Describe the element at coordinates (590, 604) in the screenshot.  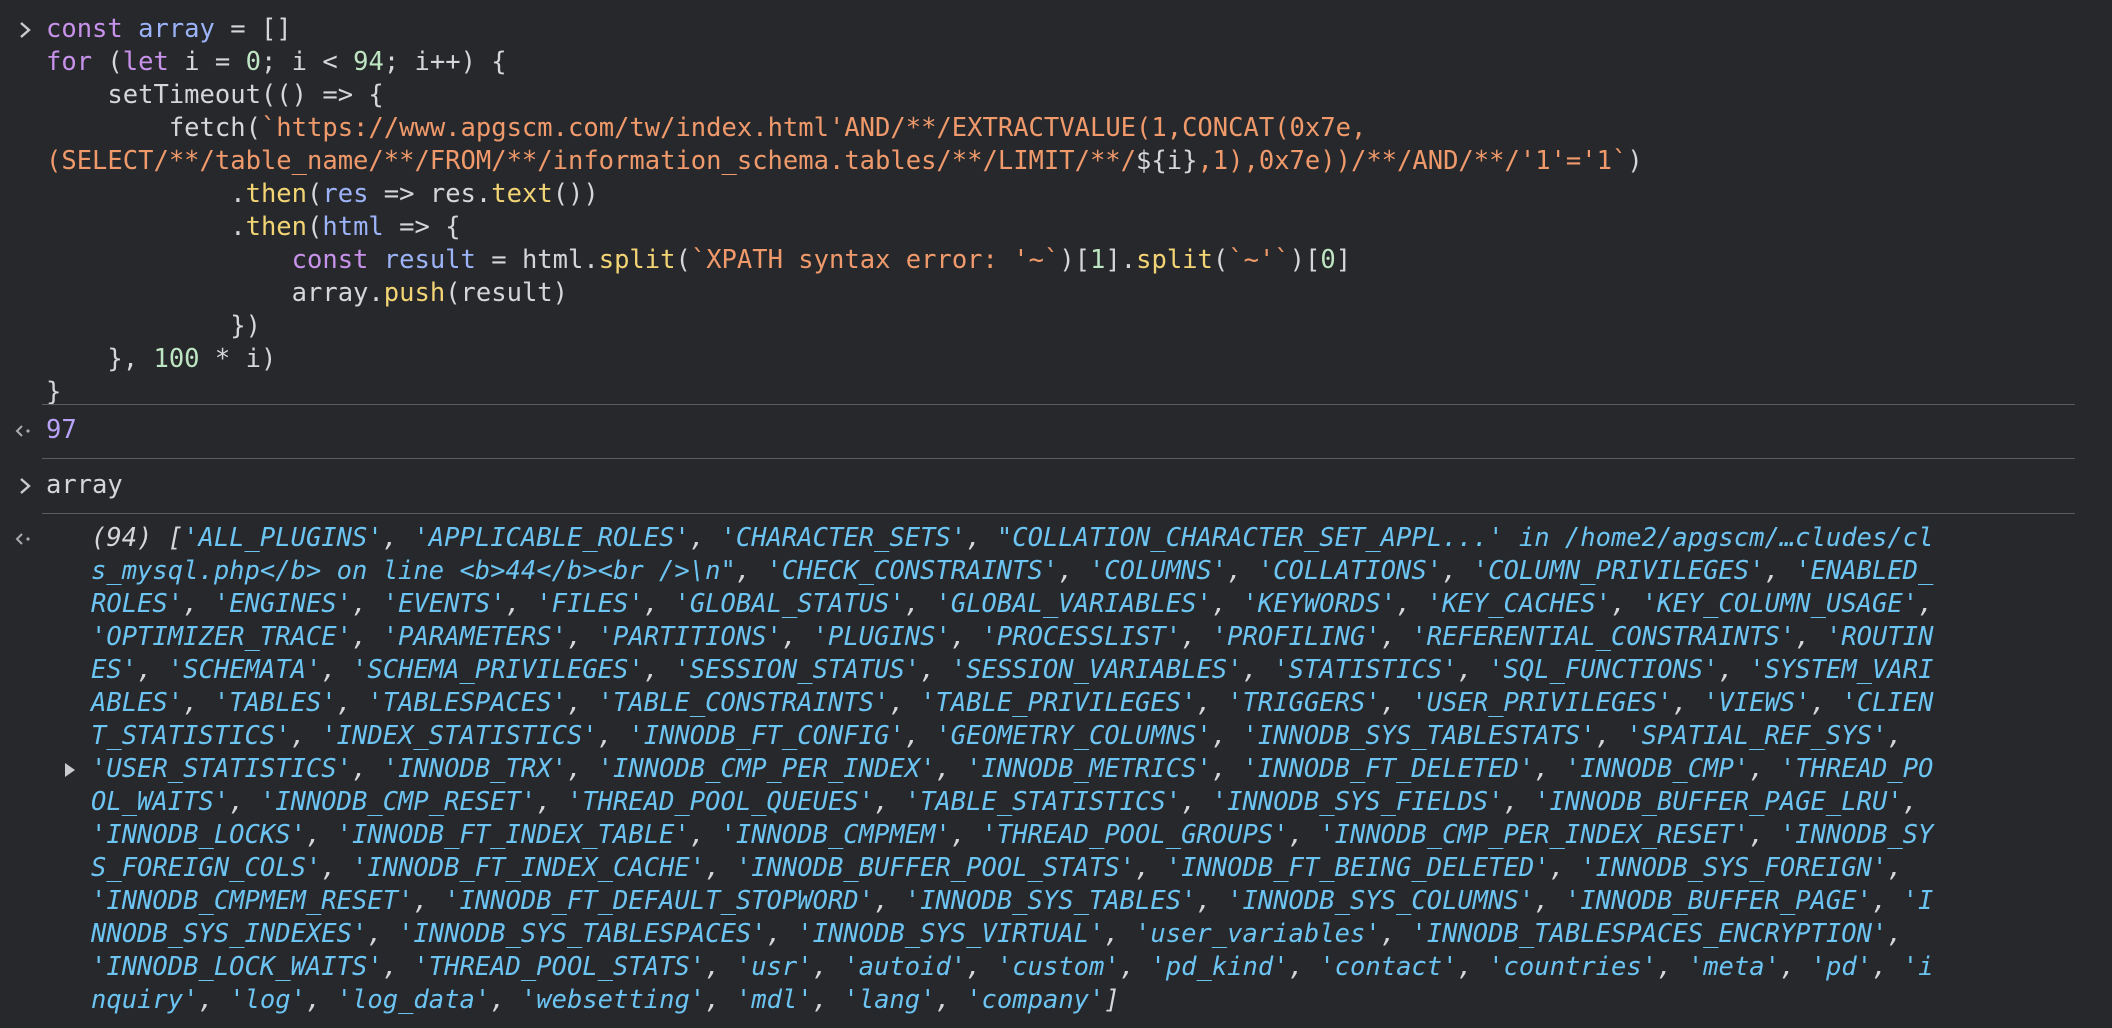
I see `array-item: 'FILES'` at that location.